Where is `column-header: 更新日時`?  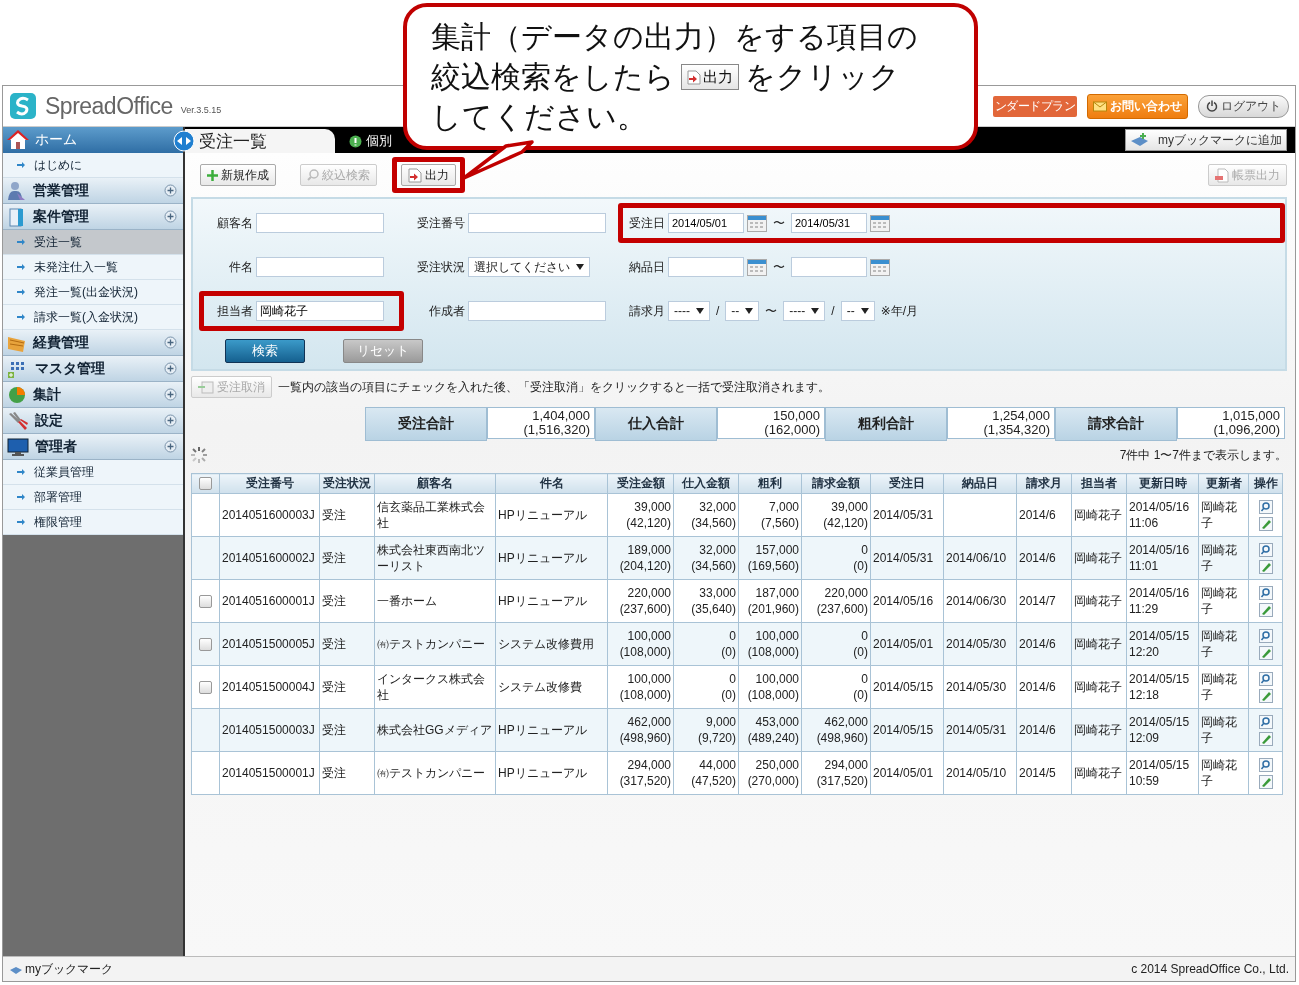
column-header: 更新日時 is located at coordinates (1162, 483).